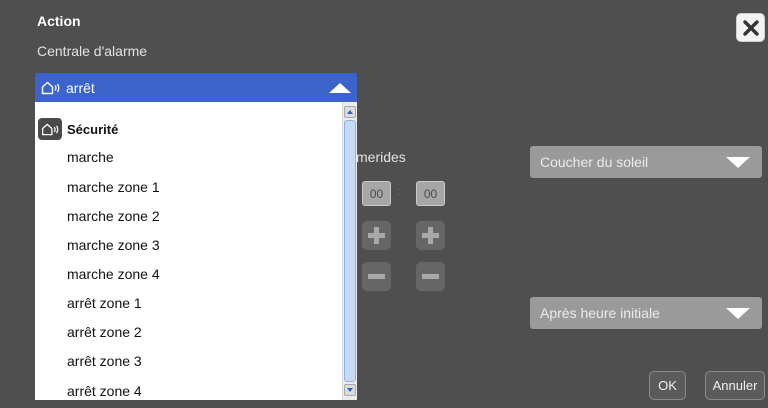 This screenshot has height=408, width=768. I want to click on offset-select: Après heure initiale, so click(646, 313).